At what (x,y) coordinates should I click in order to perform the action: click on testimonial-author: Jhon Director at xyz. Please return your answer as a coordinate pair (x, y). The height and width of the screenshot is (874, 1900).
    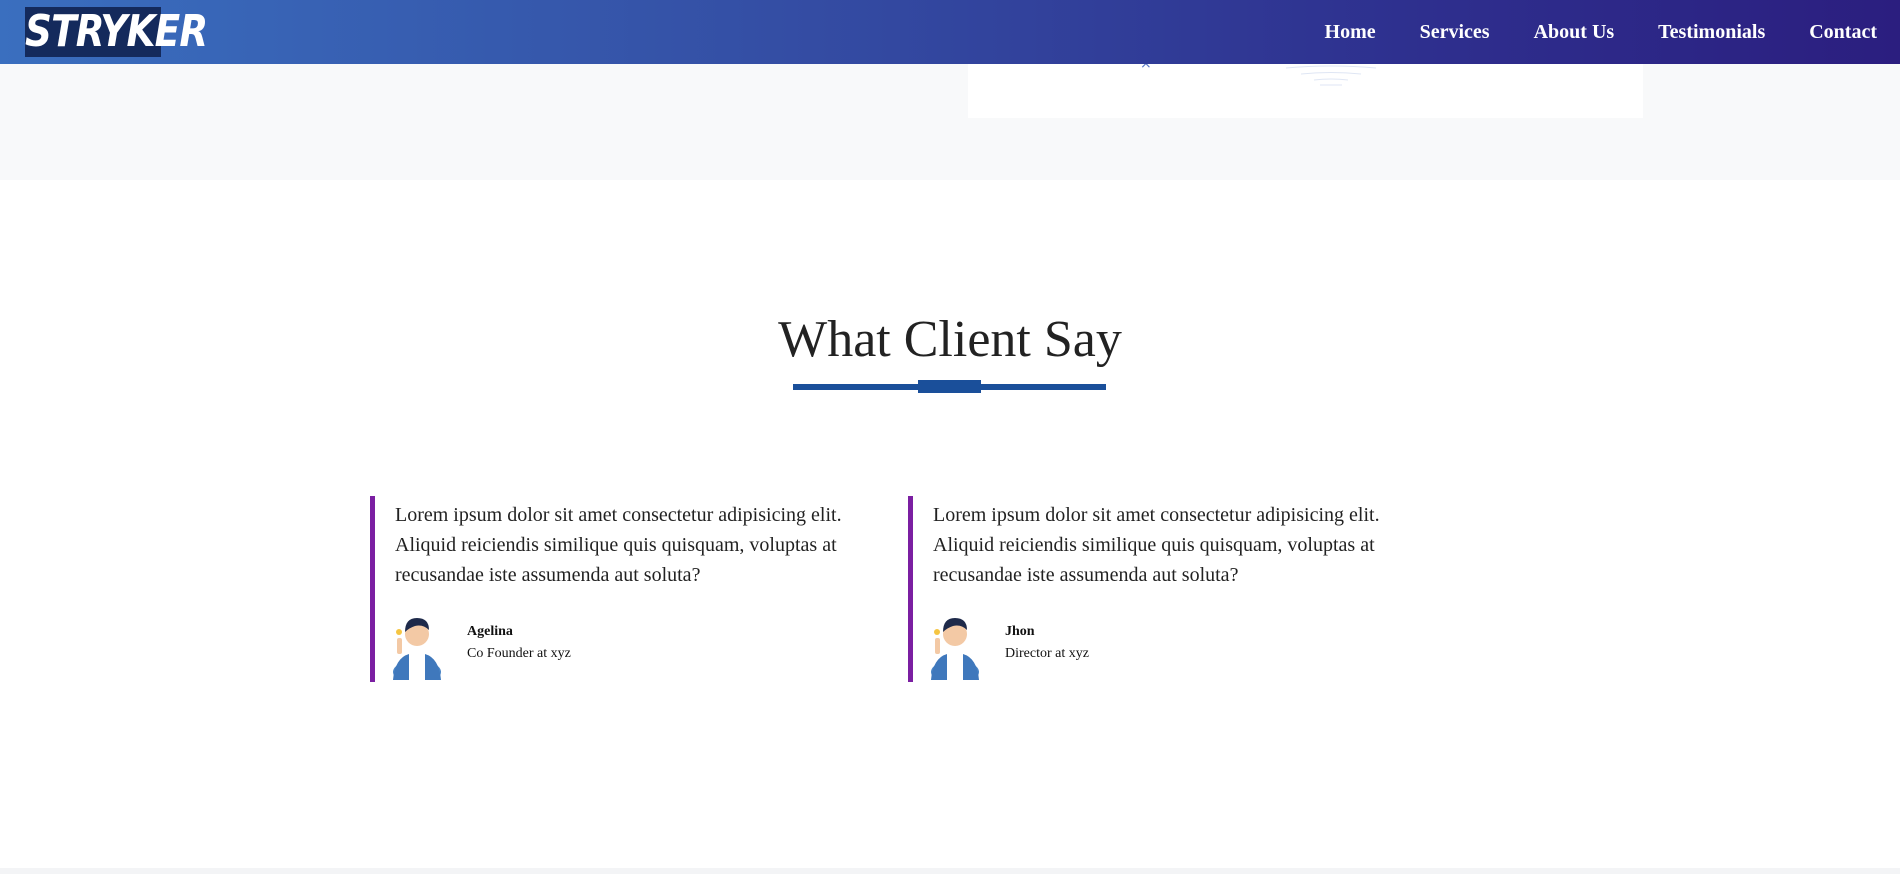
    Looking at the image, I should click on (1075, 644).